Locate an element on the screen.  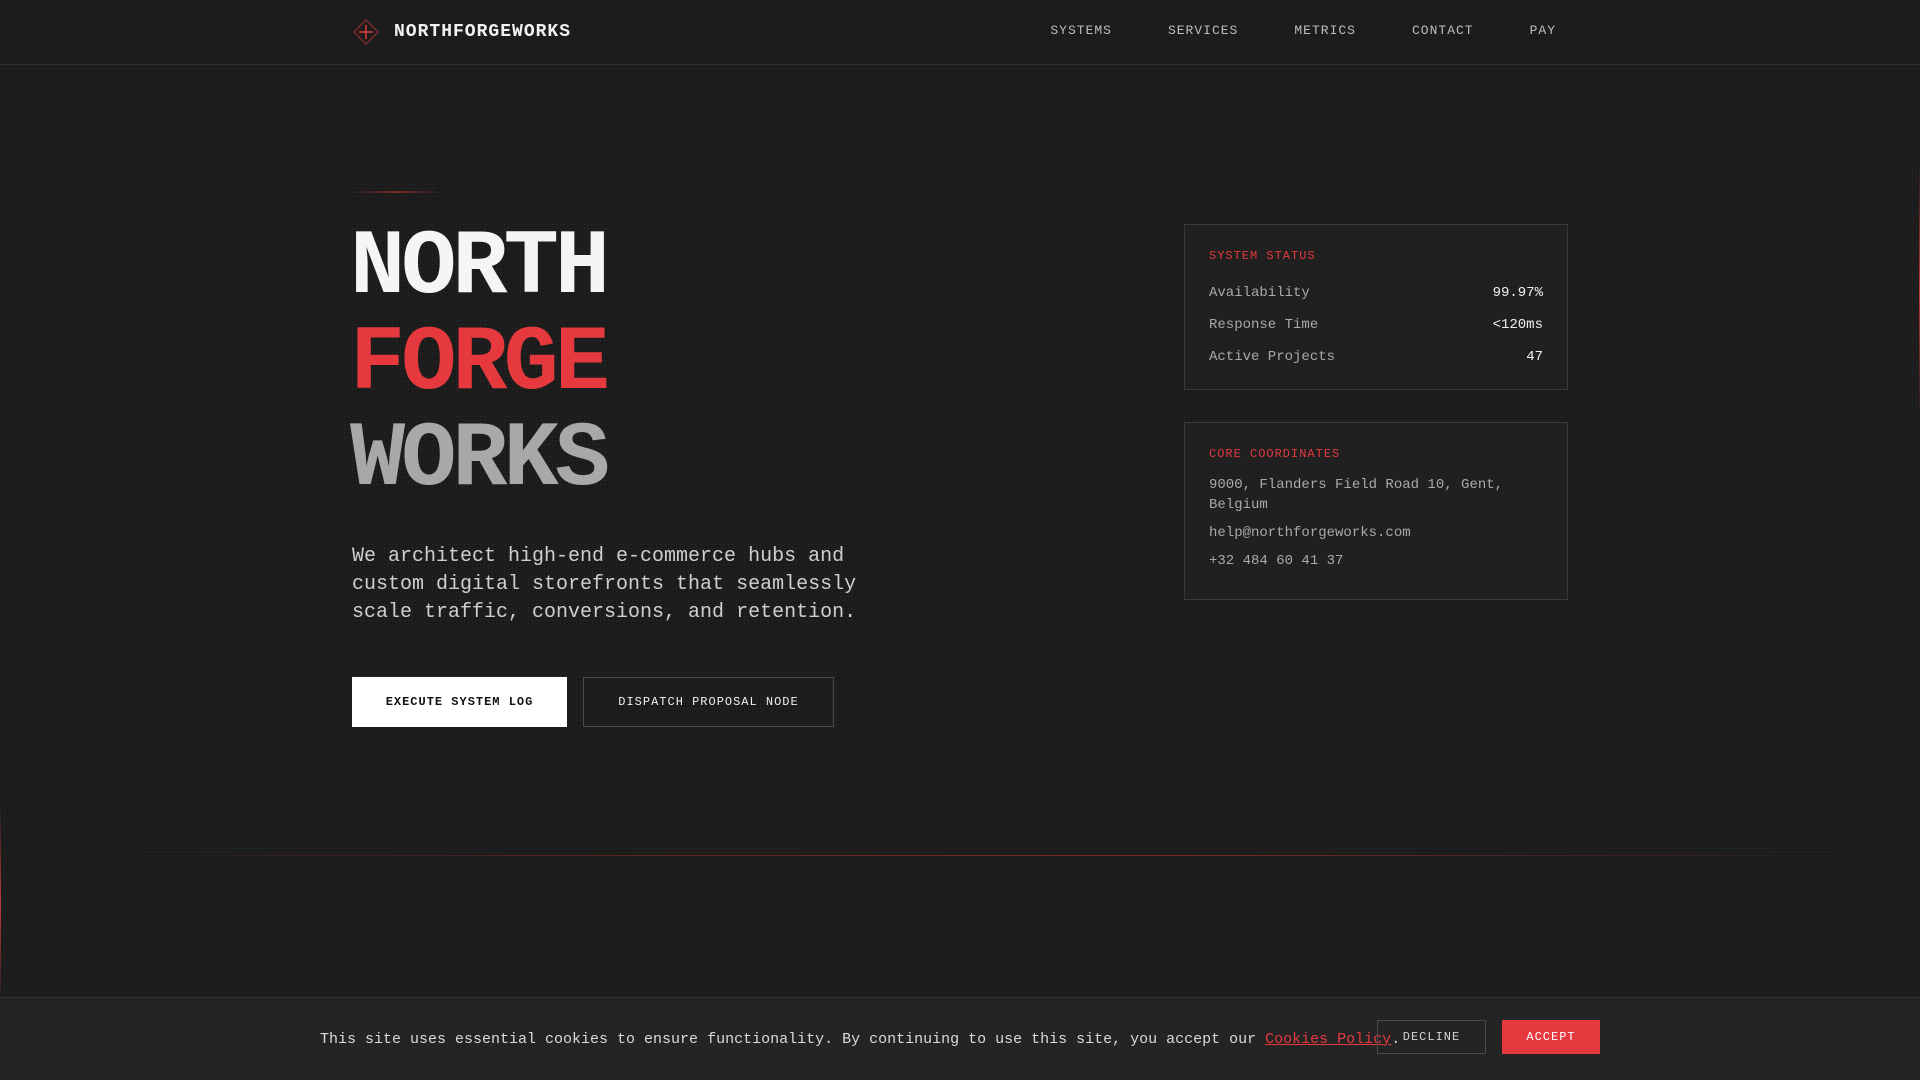
phone-link: +32 484 60 41 37 is located at coordinates (1376, 561).